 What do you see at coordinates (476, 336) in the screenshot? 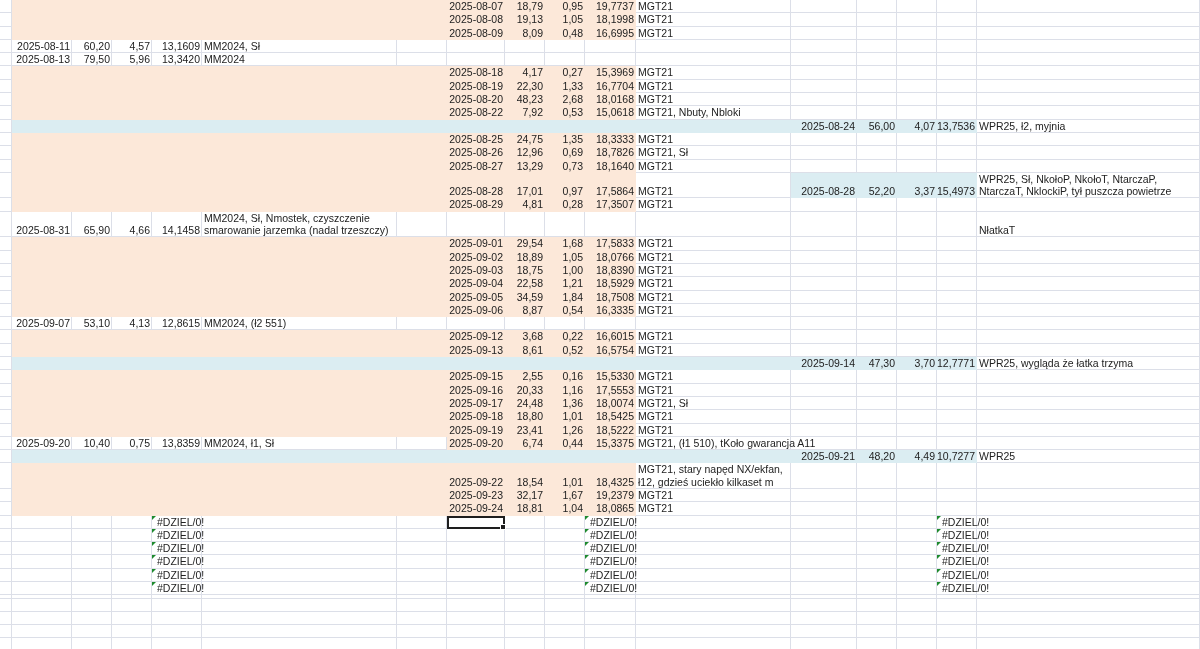
I see `table-cell: 2025-09-12` at bounding box center [476, 336].